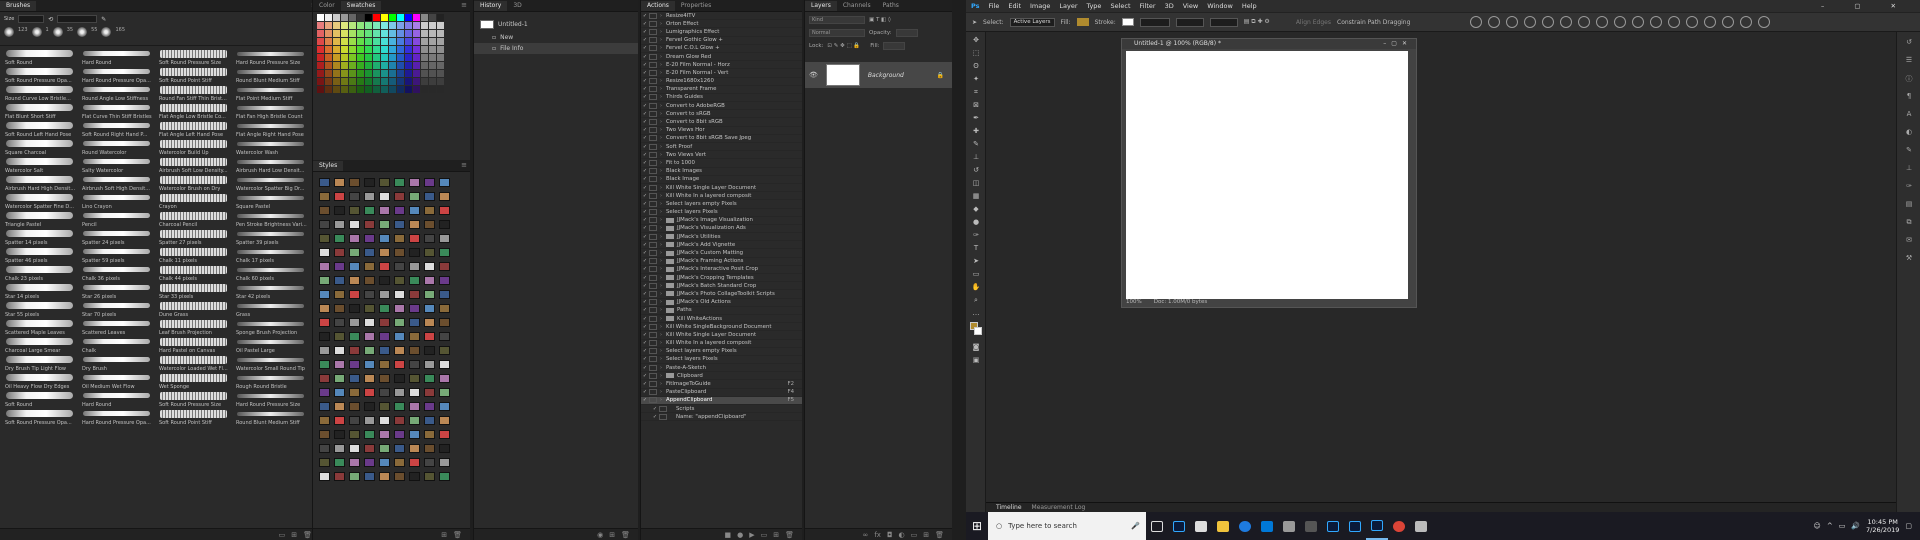 Image resolution: width=1920 pixels, height=540 pixels. Describe the element at coordinates (658, 6) in the screenshot. I see `tab-actions: Actions` at that location.